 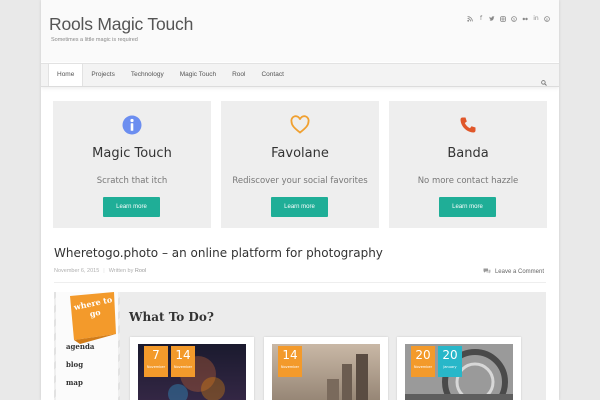 What do you see at coordinates (536, 19) in the screenshot?
I see `linkedin-icon: in` at bounding box center [536, 19].